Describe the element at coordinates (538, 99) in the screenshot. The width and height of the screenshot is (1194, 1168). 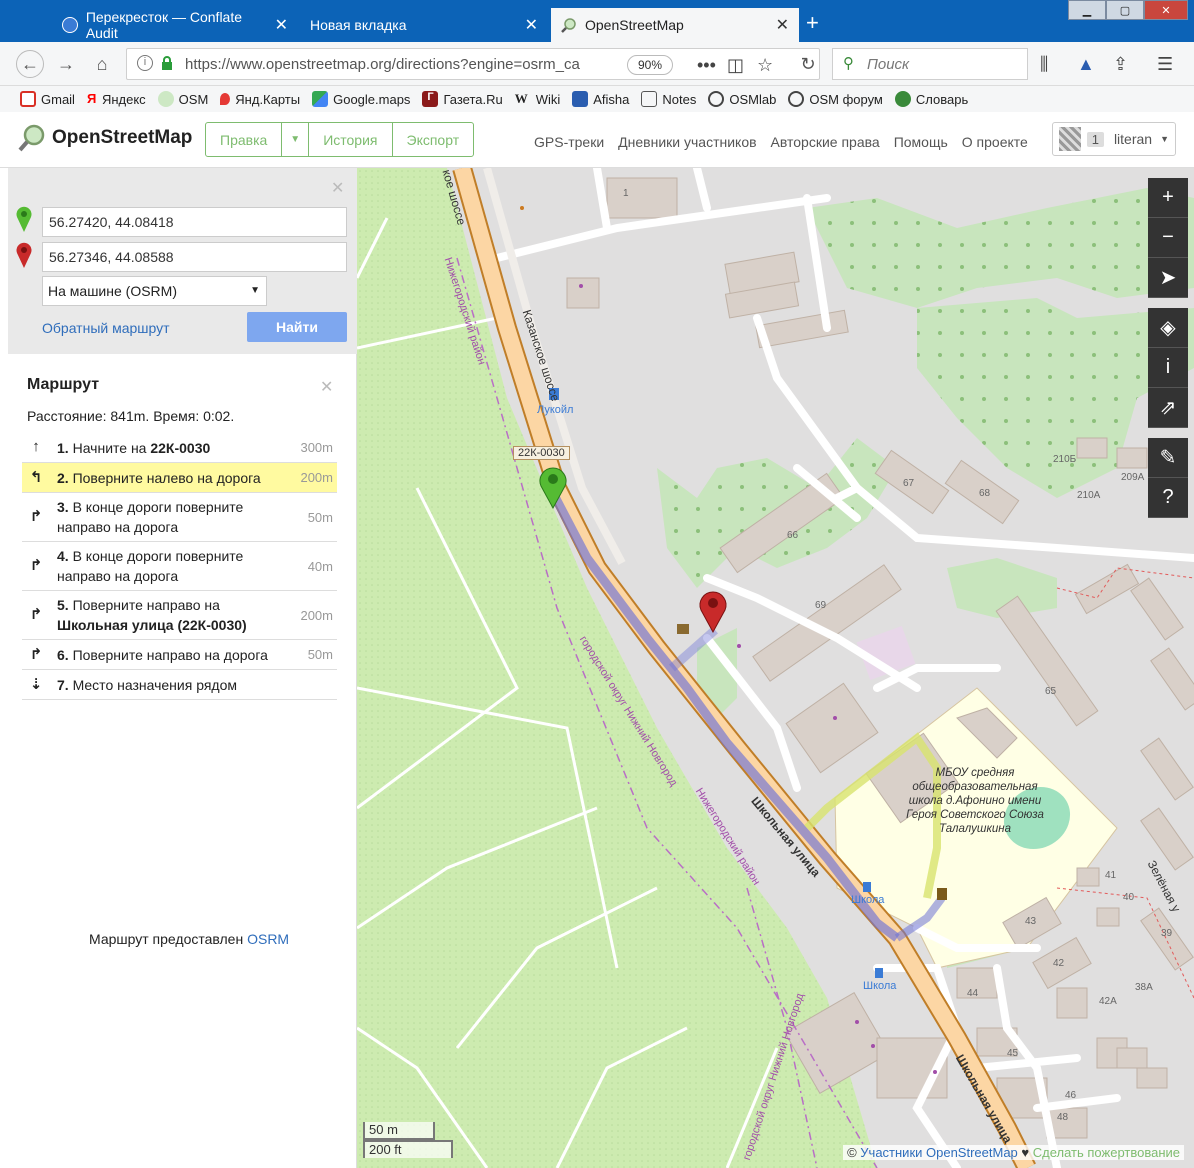
I see `bookmark-wiki: W Wiki` at that location.